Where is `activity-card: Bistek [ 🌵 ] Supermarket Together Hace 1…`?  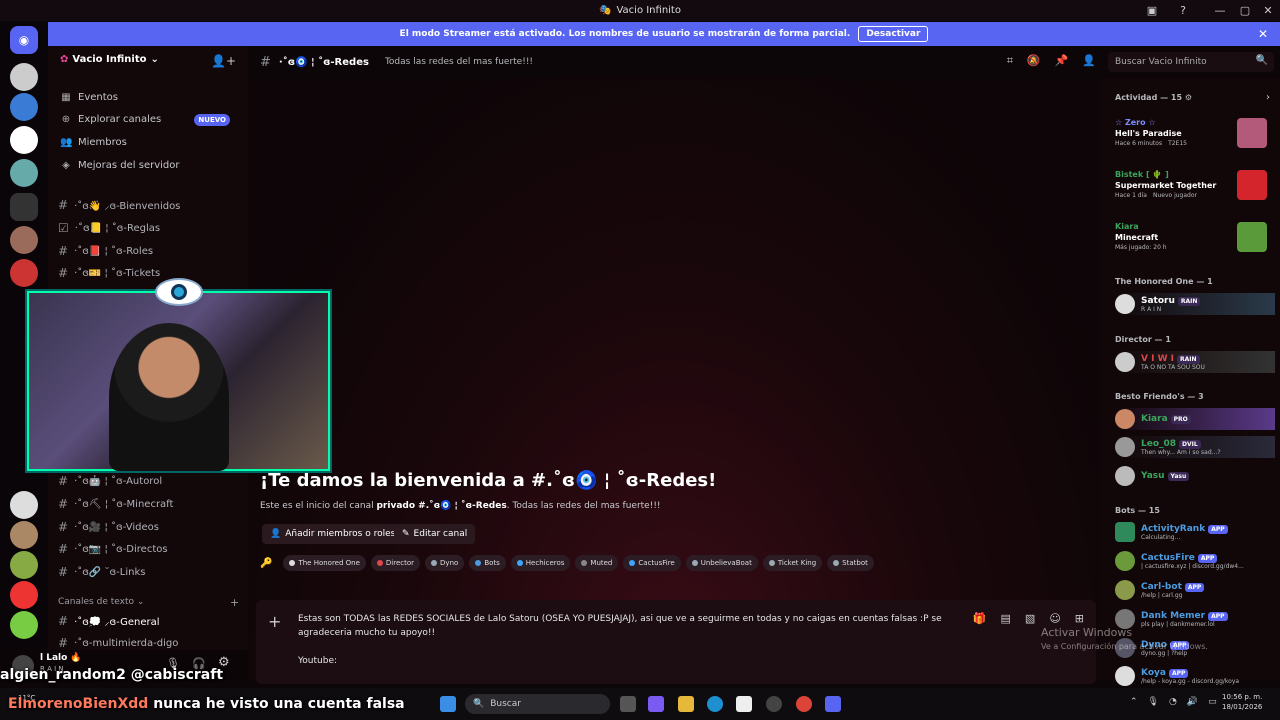 activity-card: Bistek [ 🌵 ] Supermarket Together Hace 1… is located at coordinates (1195, 185).